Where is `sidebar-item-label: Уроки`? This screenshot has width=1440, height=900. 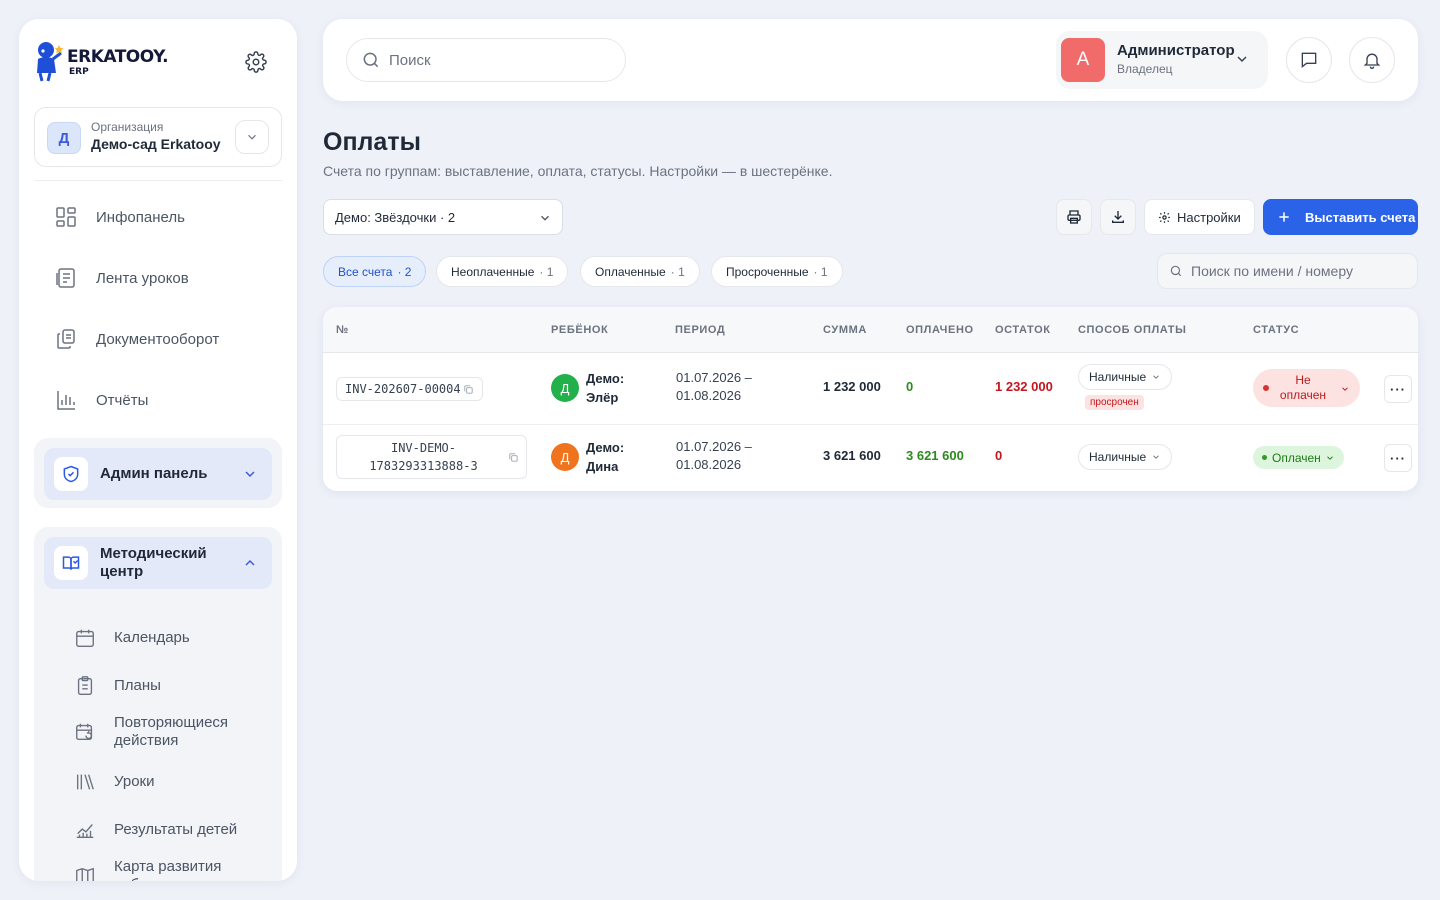 sidebar-item-label: Уроки is located at coordinates (134, 781).